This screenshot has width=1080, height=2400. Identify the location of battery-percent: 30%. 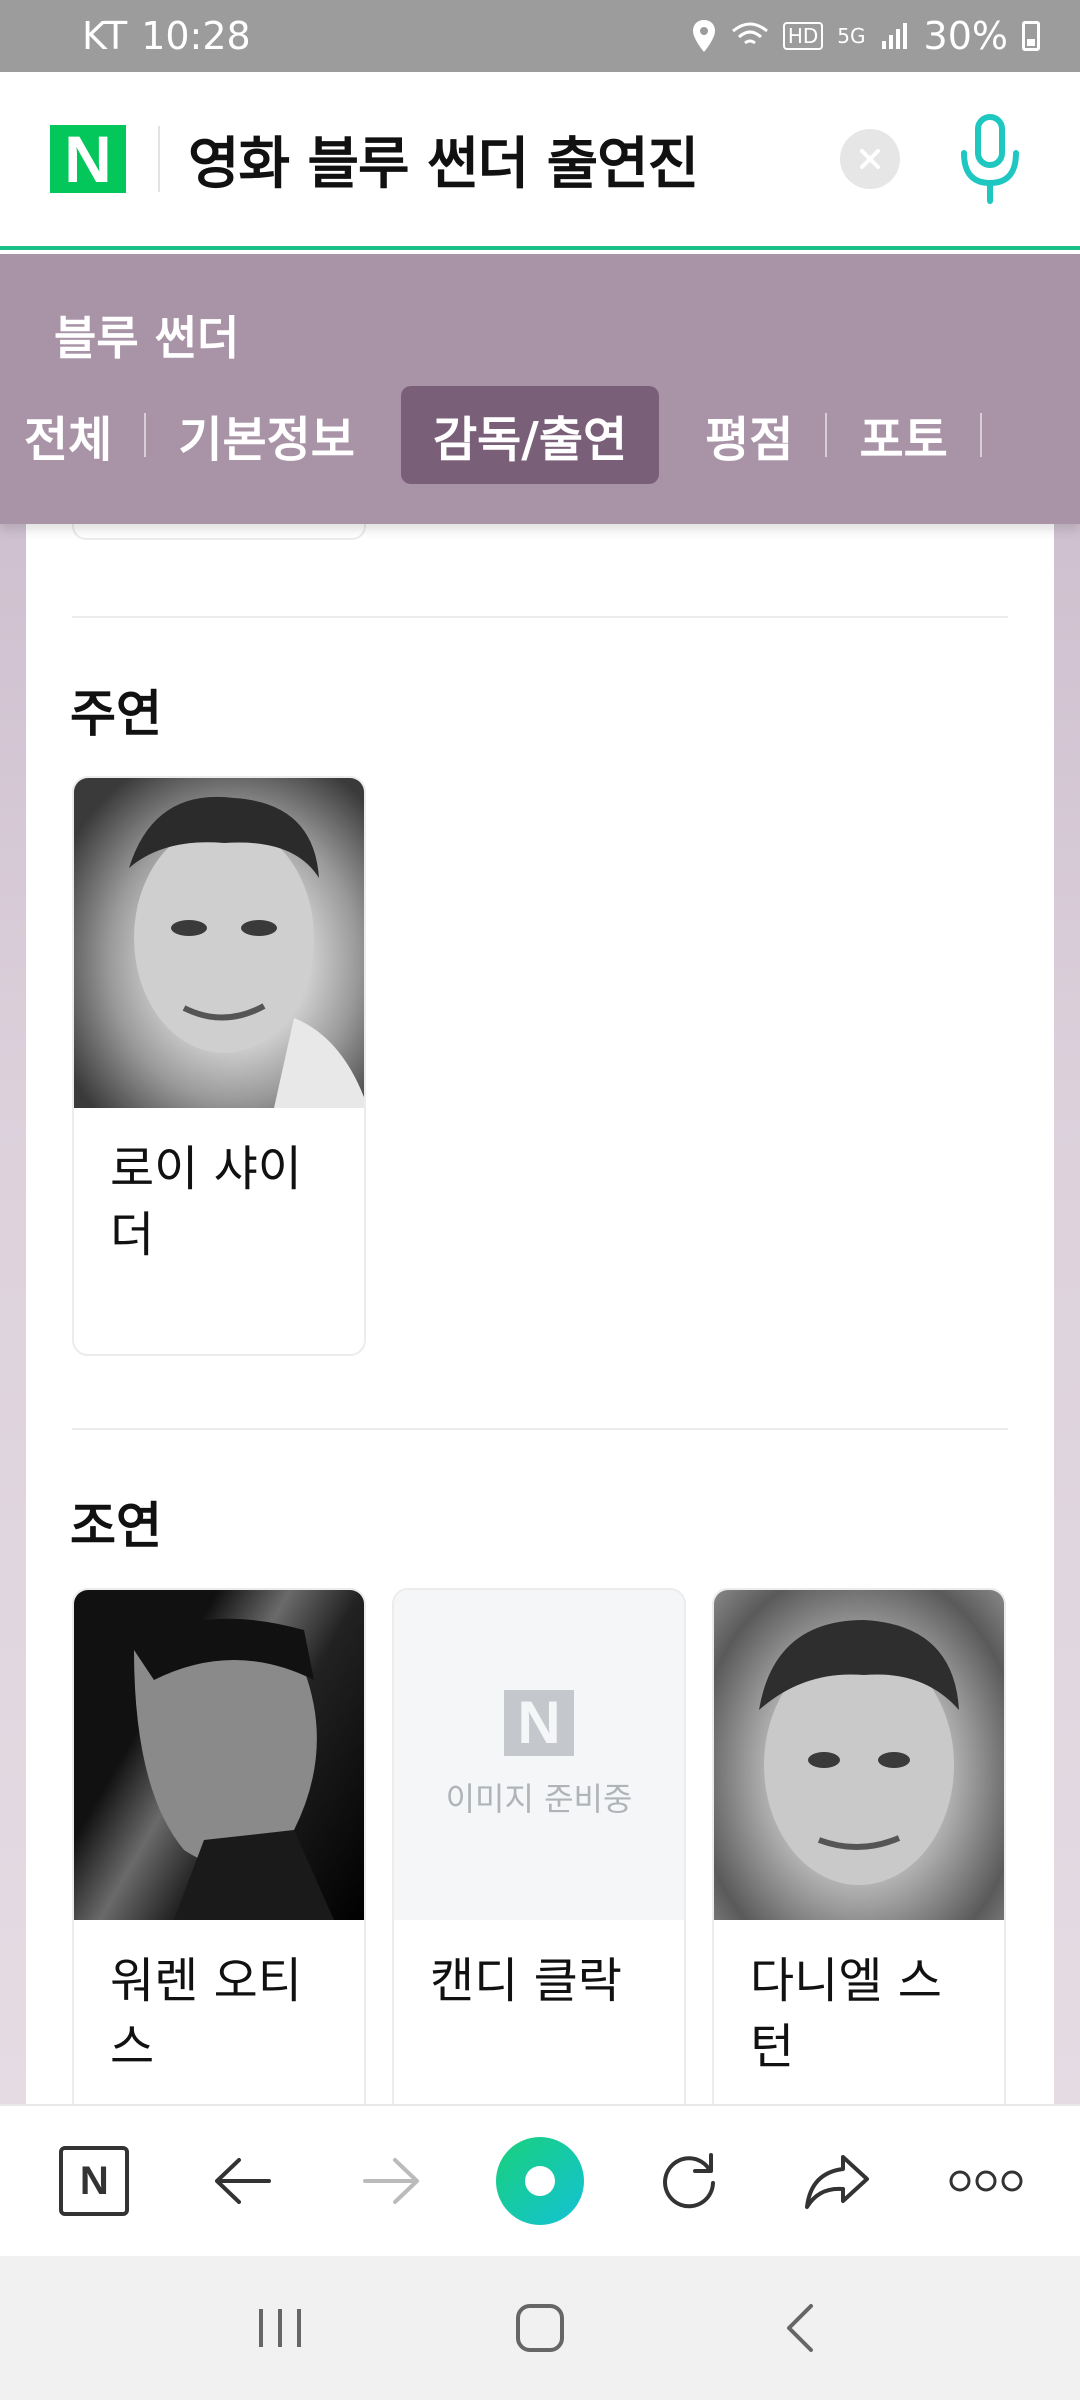
(965, 36).